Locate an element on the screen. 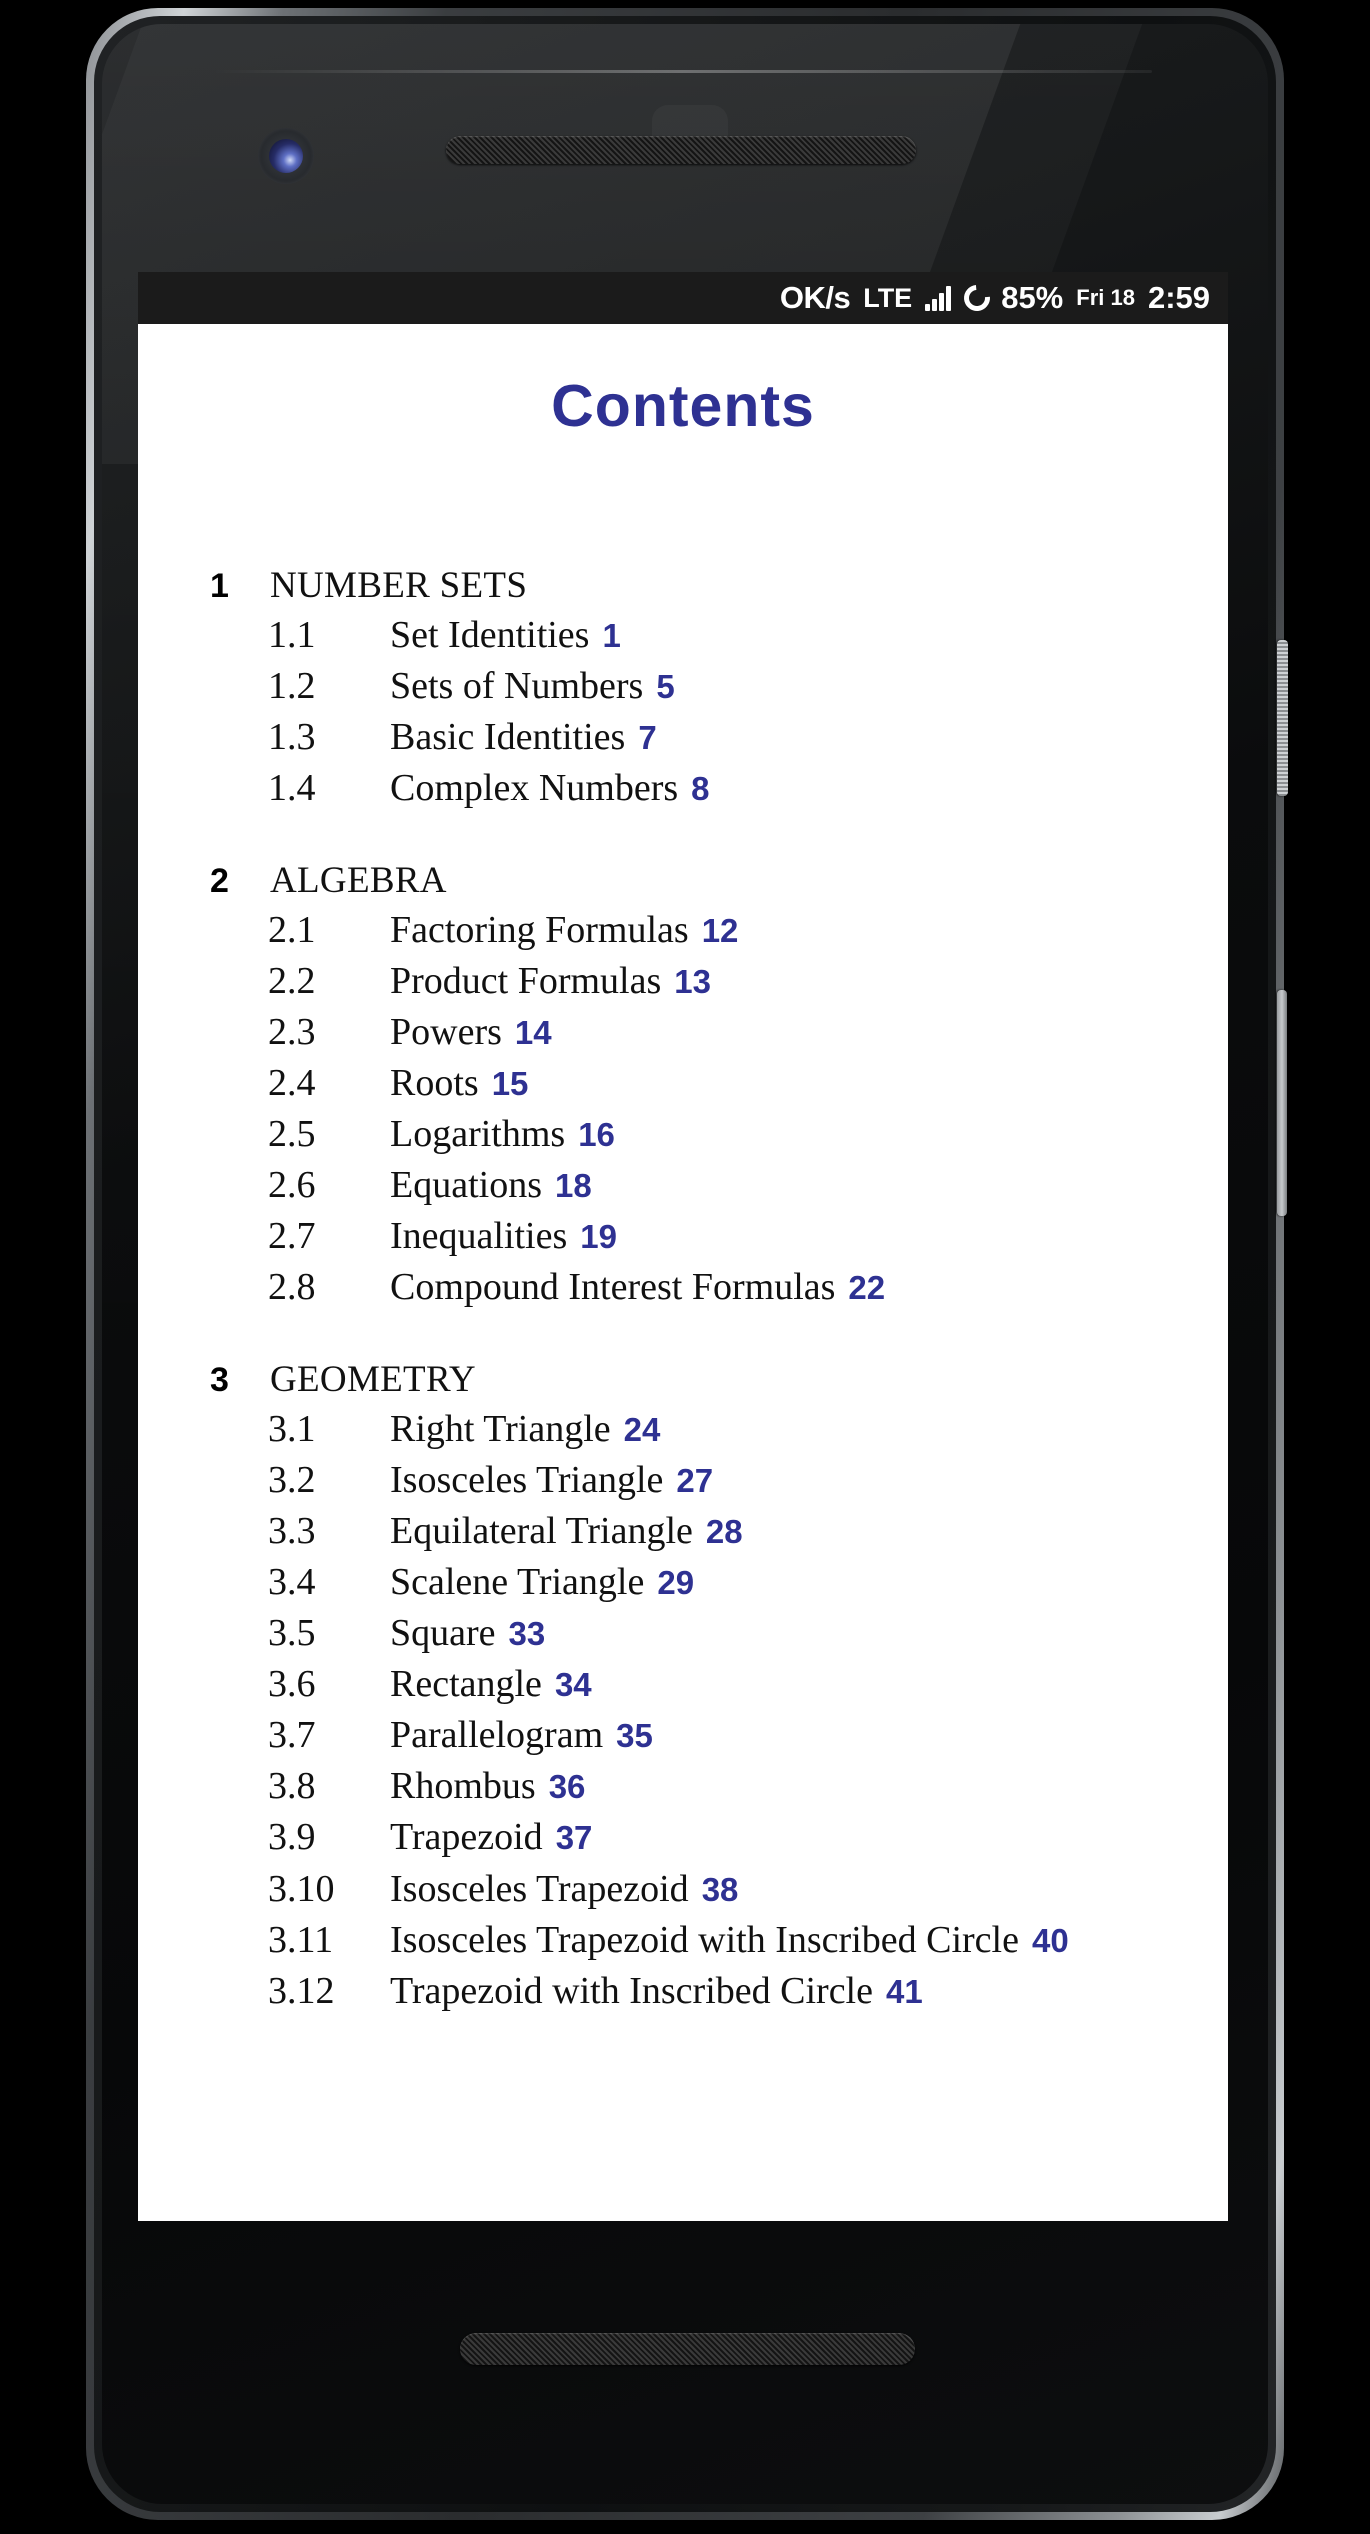 Image resolution: width=1370 pixels, height=2534 pixels. toc-section-title: Basic Identities is located at coordinates (508, 737).